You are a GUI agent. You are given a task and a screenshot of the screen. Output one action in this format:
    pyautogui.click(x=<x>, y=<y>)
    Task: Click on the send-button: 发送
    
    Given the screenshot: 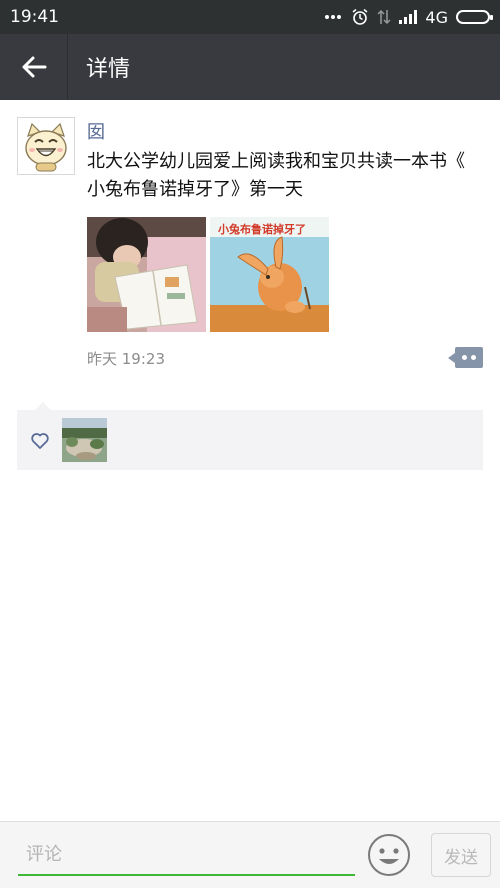 What is the action you would take?
    pyautogui.click(x=461, y=855)
    